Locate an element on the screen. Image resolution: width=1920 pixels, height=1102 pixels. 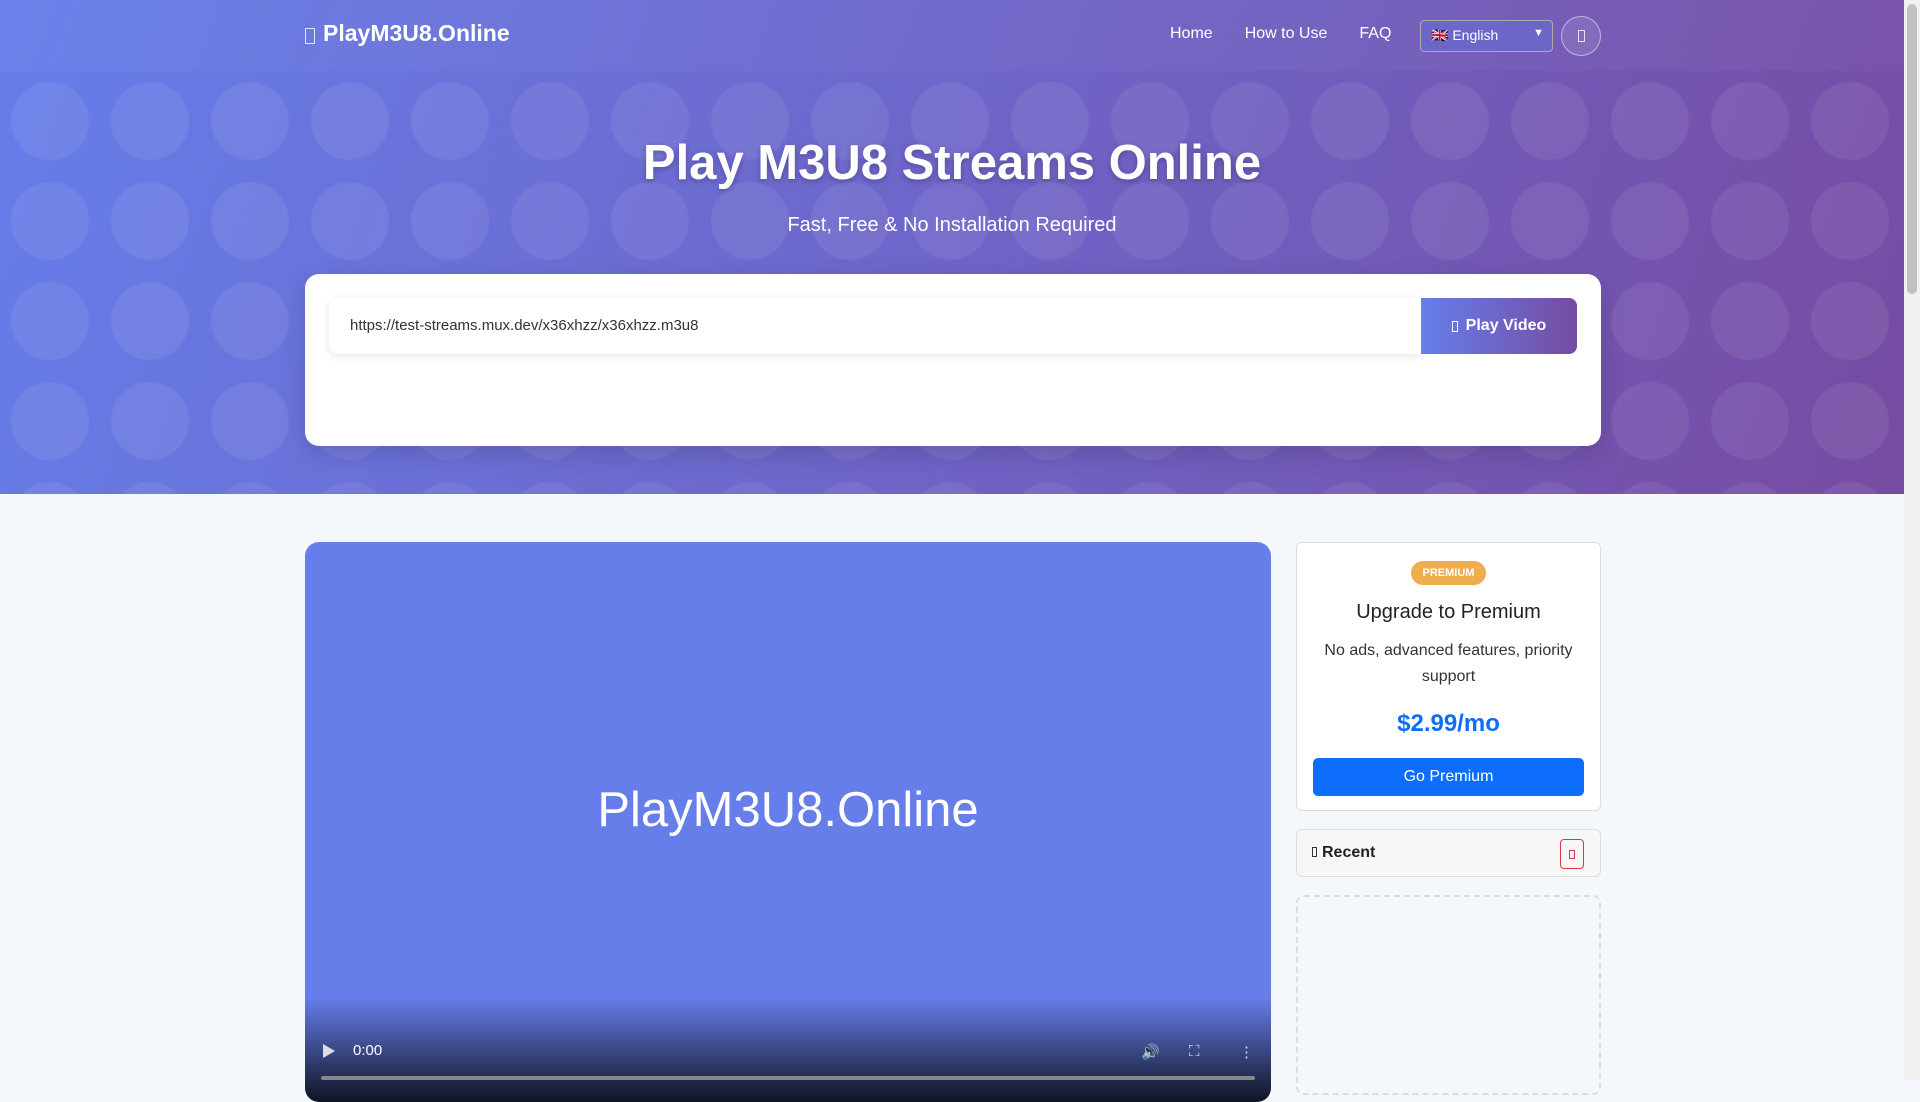
play-video-label: Play Video is located at coordinates (1506, 325).